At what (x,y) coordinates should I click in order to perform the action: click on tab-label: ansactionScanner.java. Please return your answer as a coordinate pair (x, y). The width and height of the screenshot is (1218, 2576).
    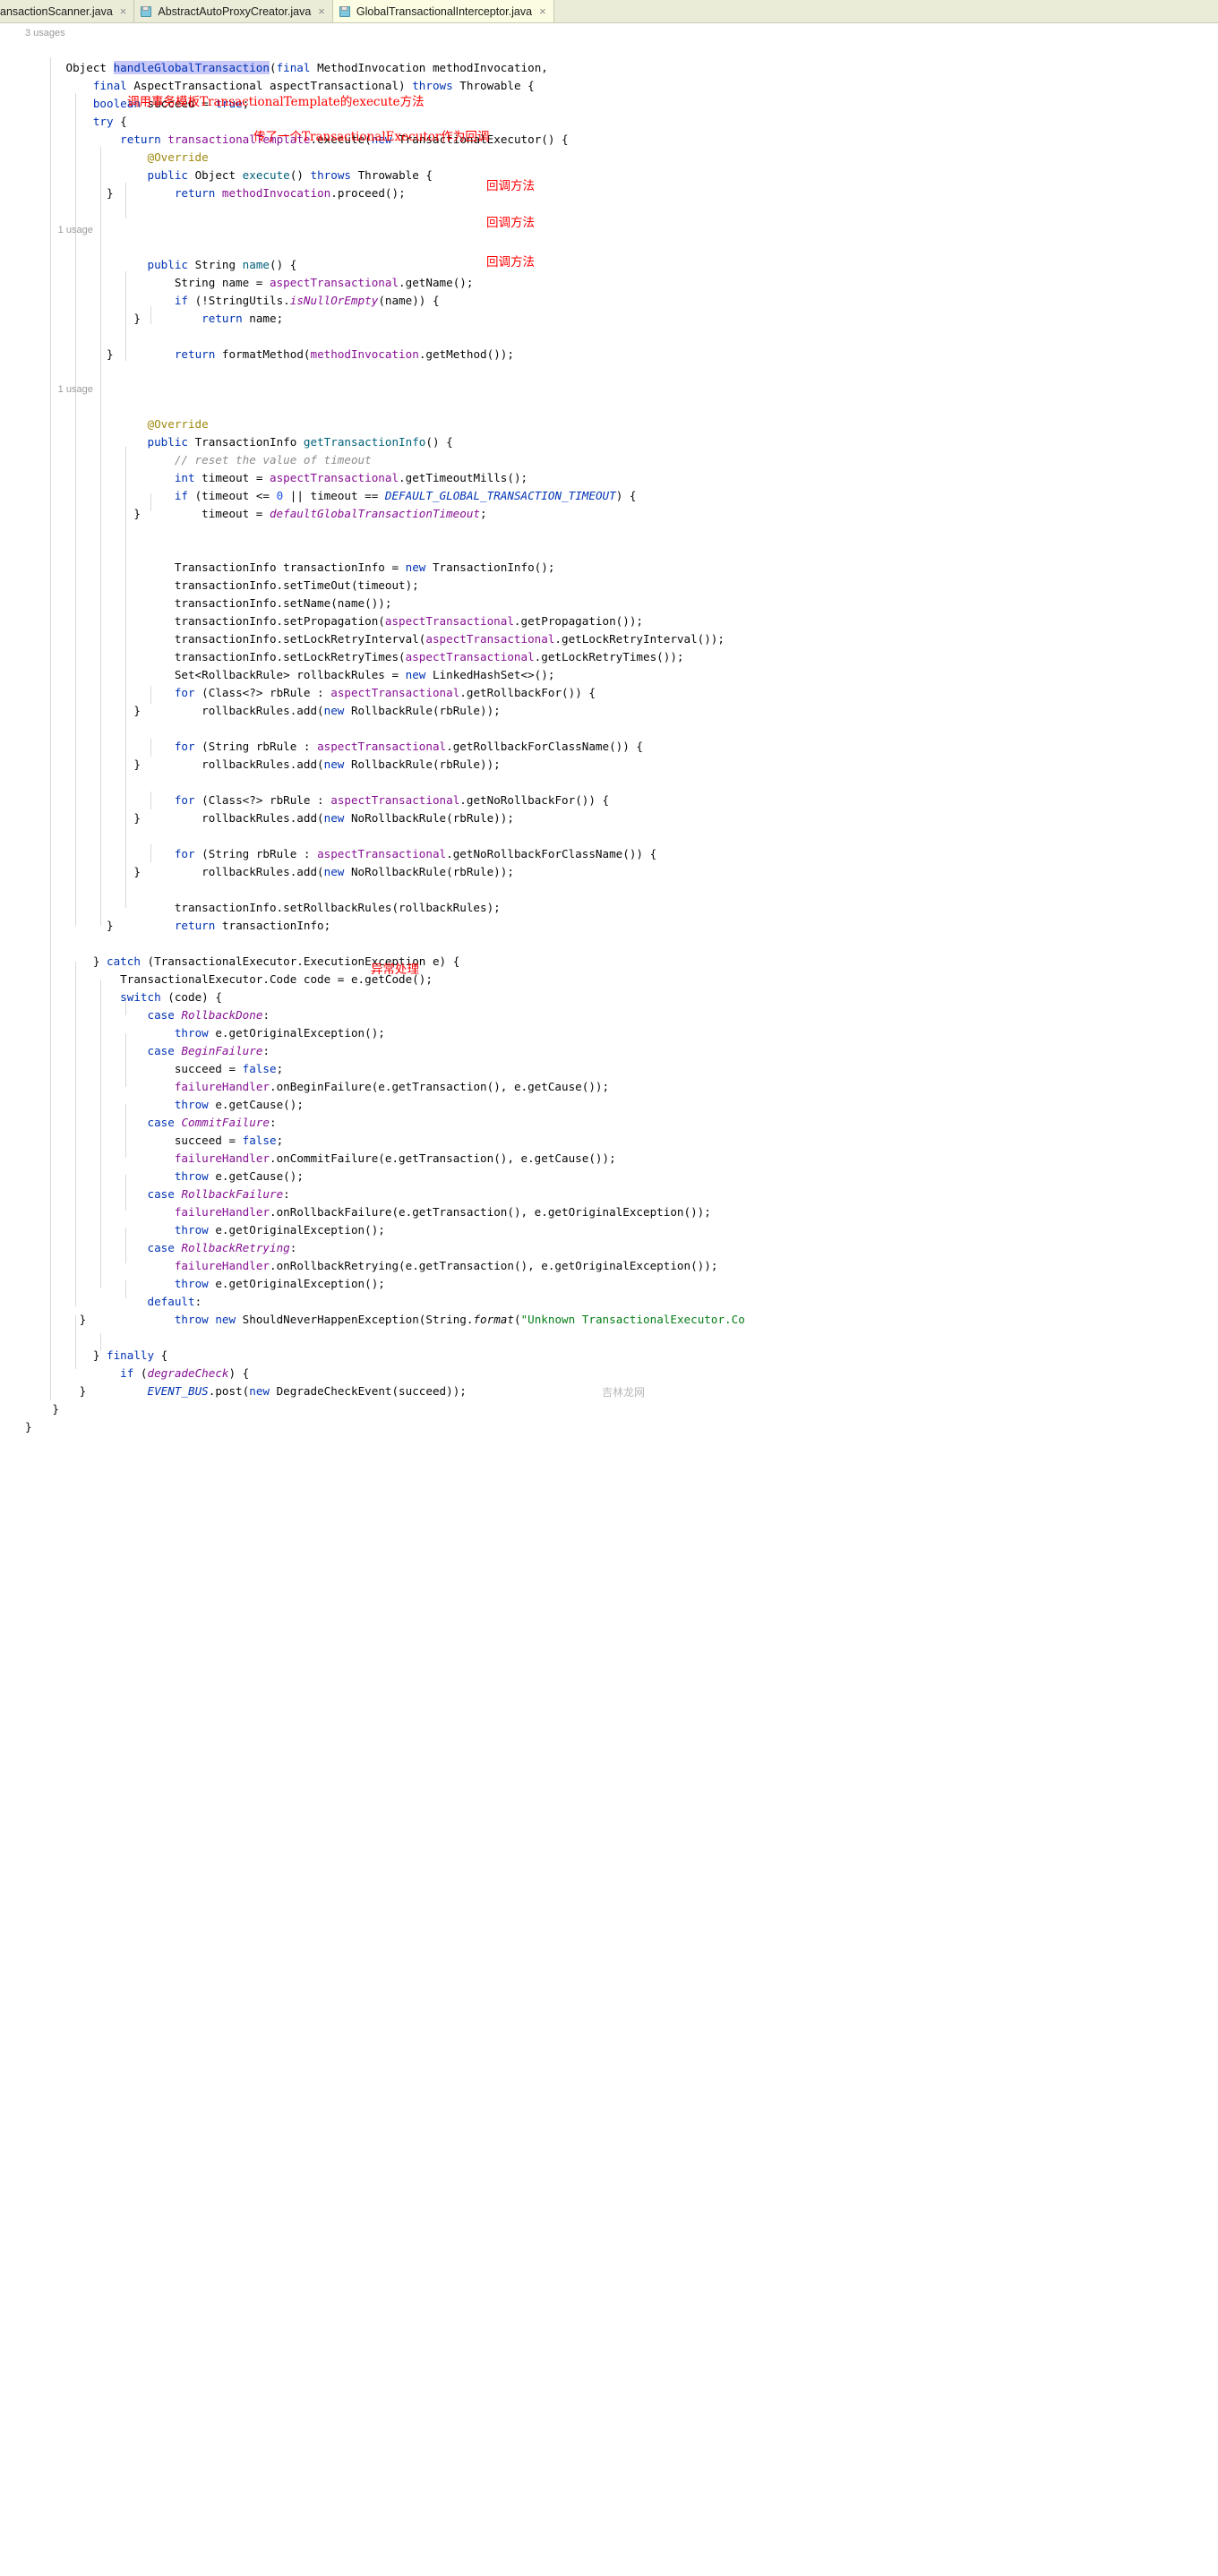
    Looking at the image, I should click on (56, 11).